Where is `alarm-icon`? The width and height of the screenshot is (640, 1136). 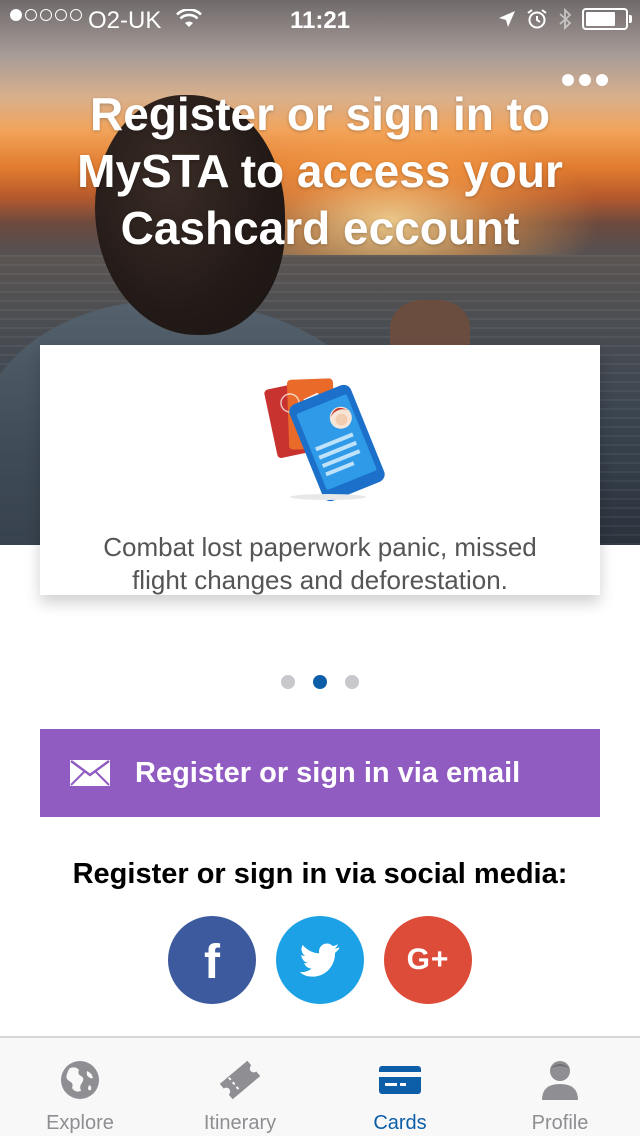
alarm-icon is located at coordinates (537, 19).